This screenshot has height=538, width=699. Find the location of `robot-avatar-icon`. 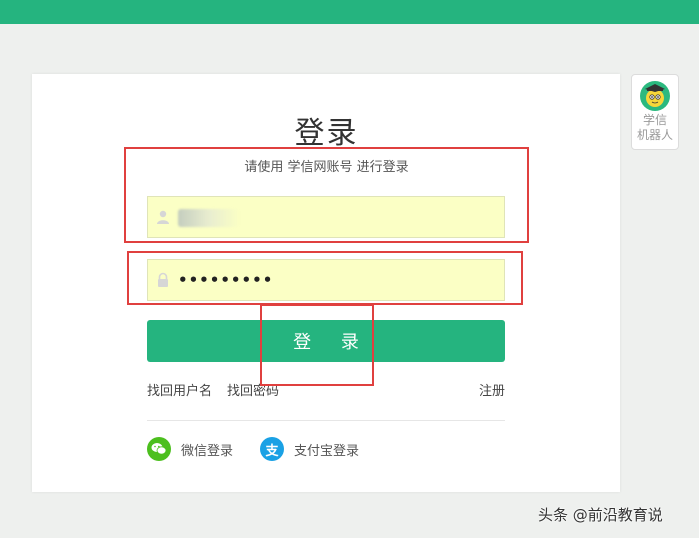

robot-avatar-icon is located at coordinates (655, 96).